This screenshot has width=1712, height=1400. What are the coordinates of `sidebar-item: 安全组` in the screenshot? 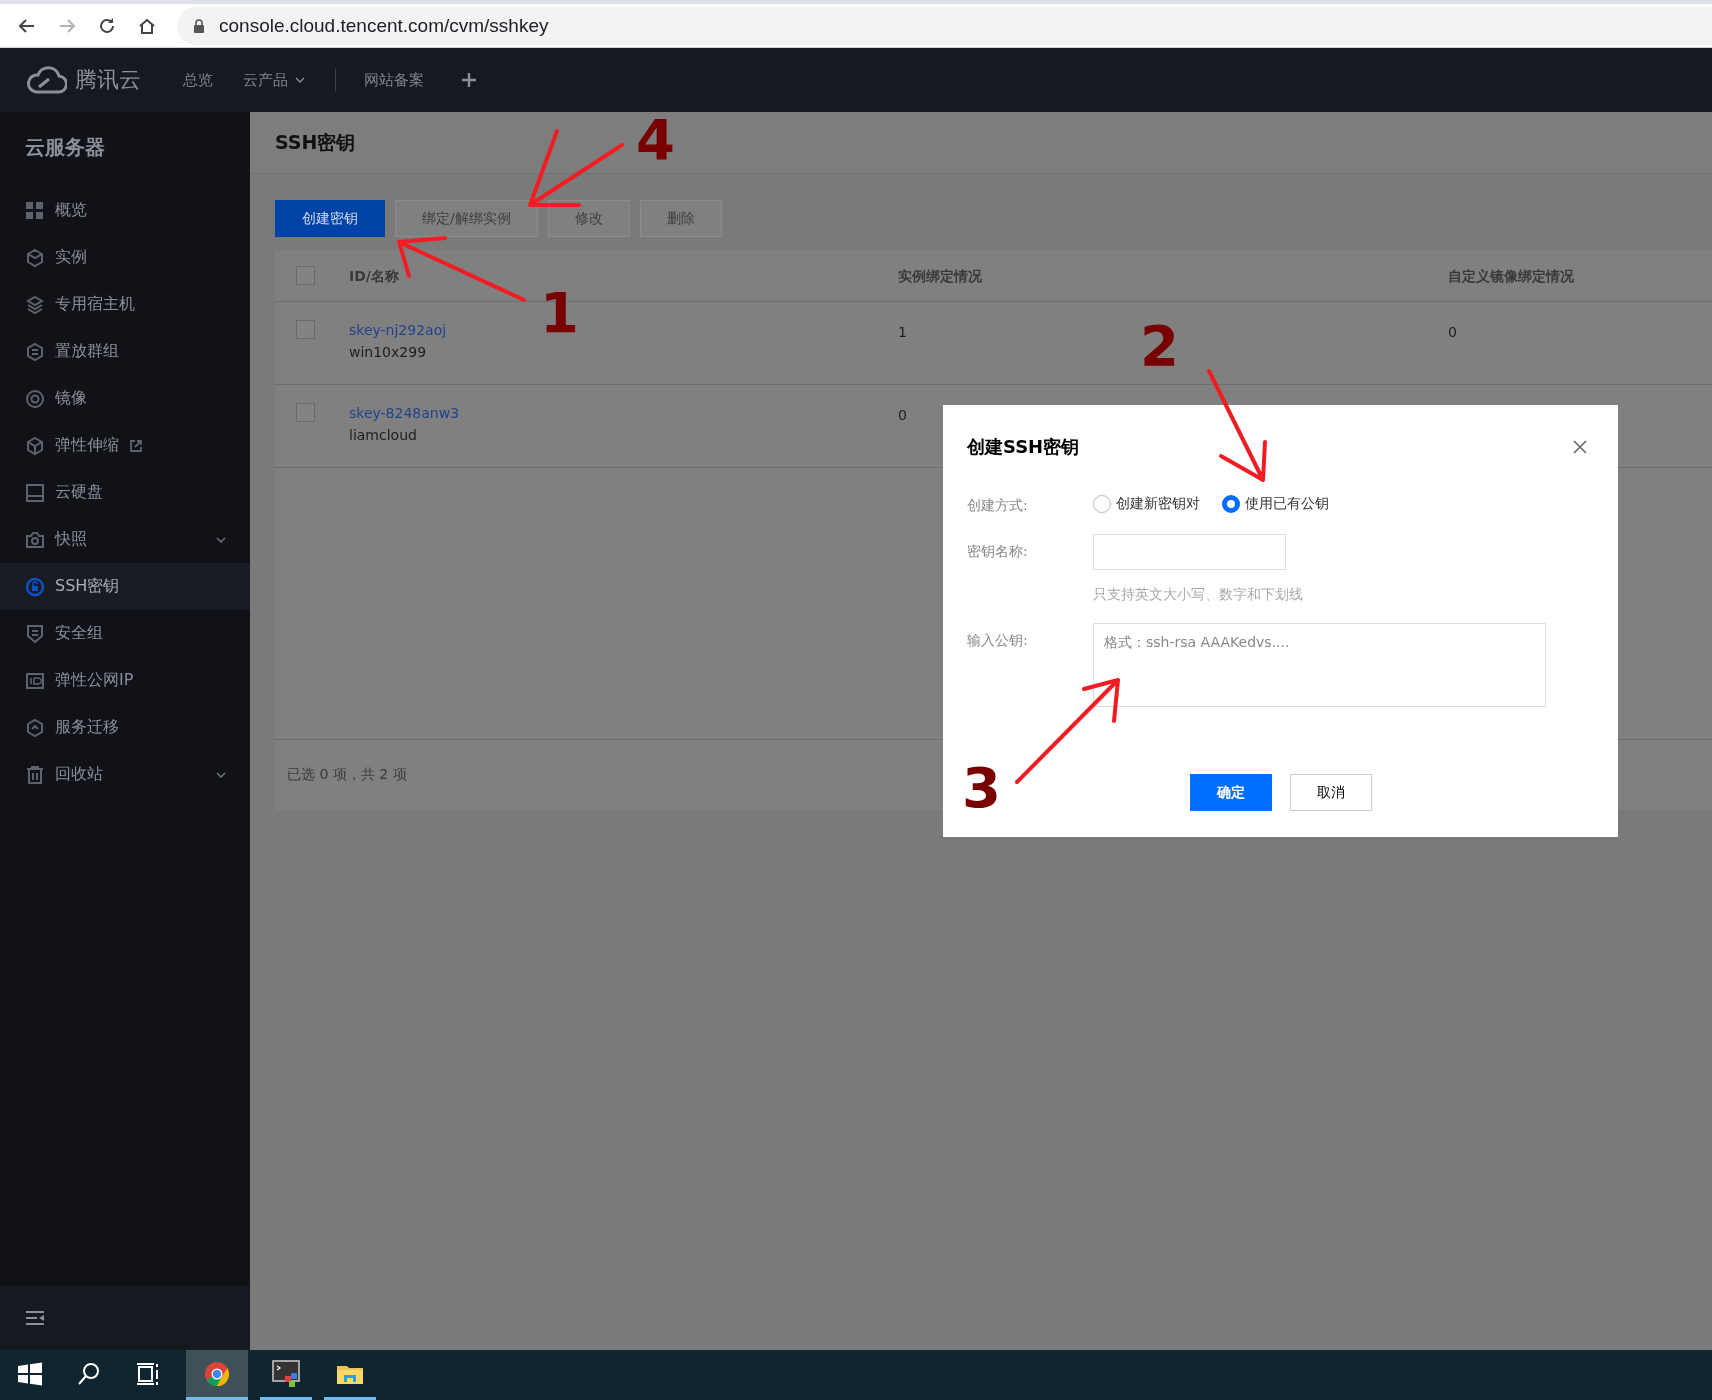 It's located at (125, 633).